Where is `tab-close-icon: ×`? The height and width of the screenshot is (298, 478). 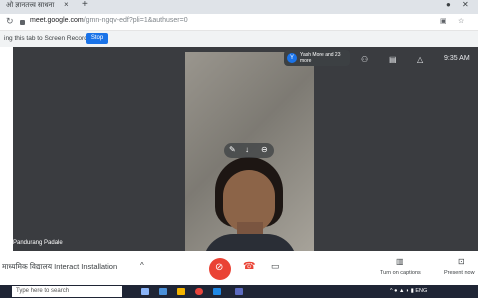
tab-close-icon: × is located at coordinates (66, 4).